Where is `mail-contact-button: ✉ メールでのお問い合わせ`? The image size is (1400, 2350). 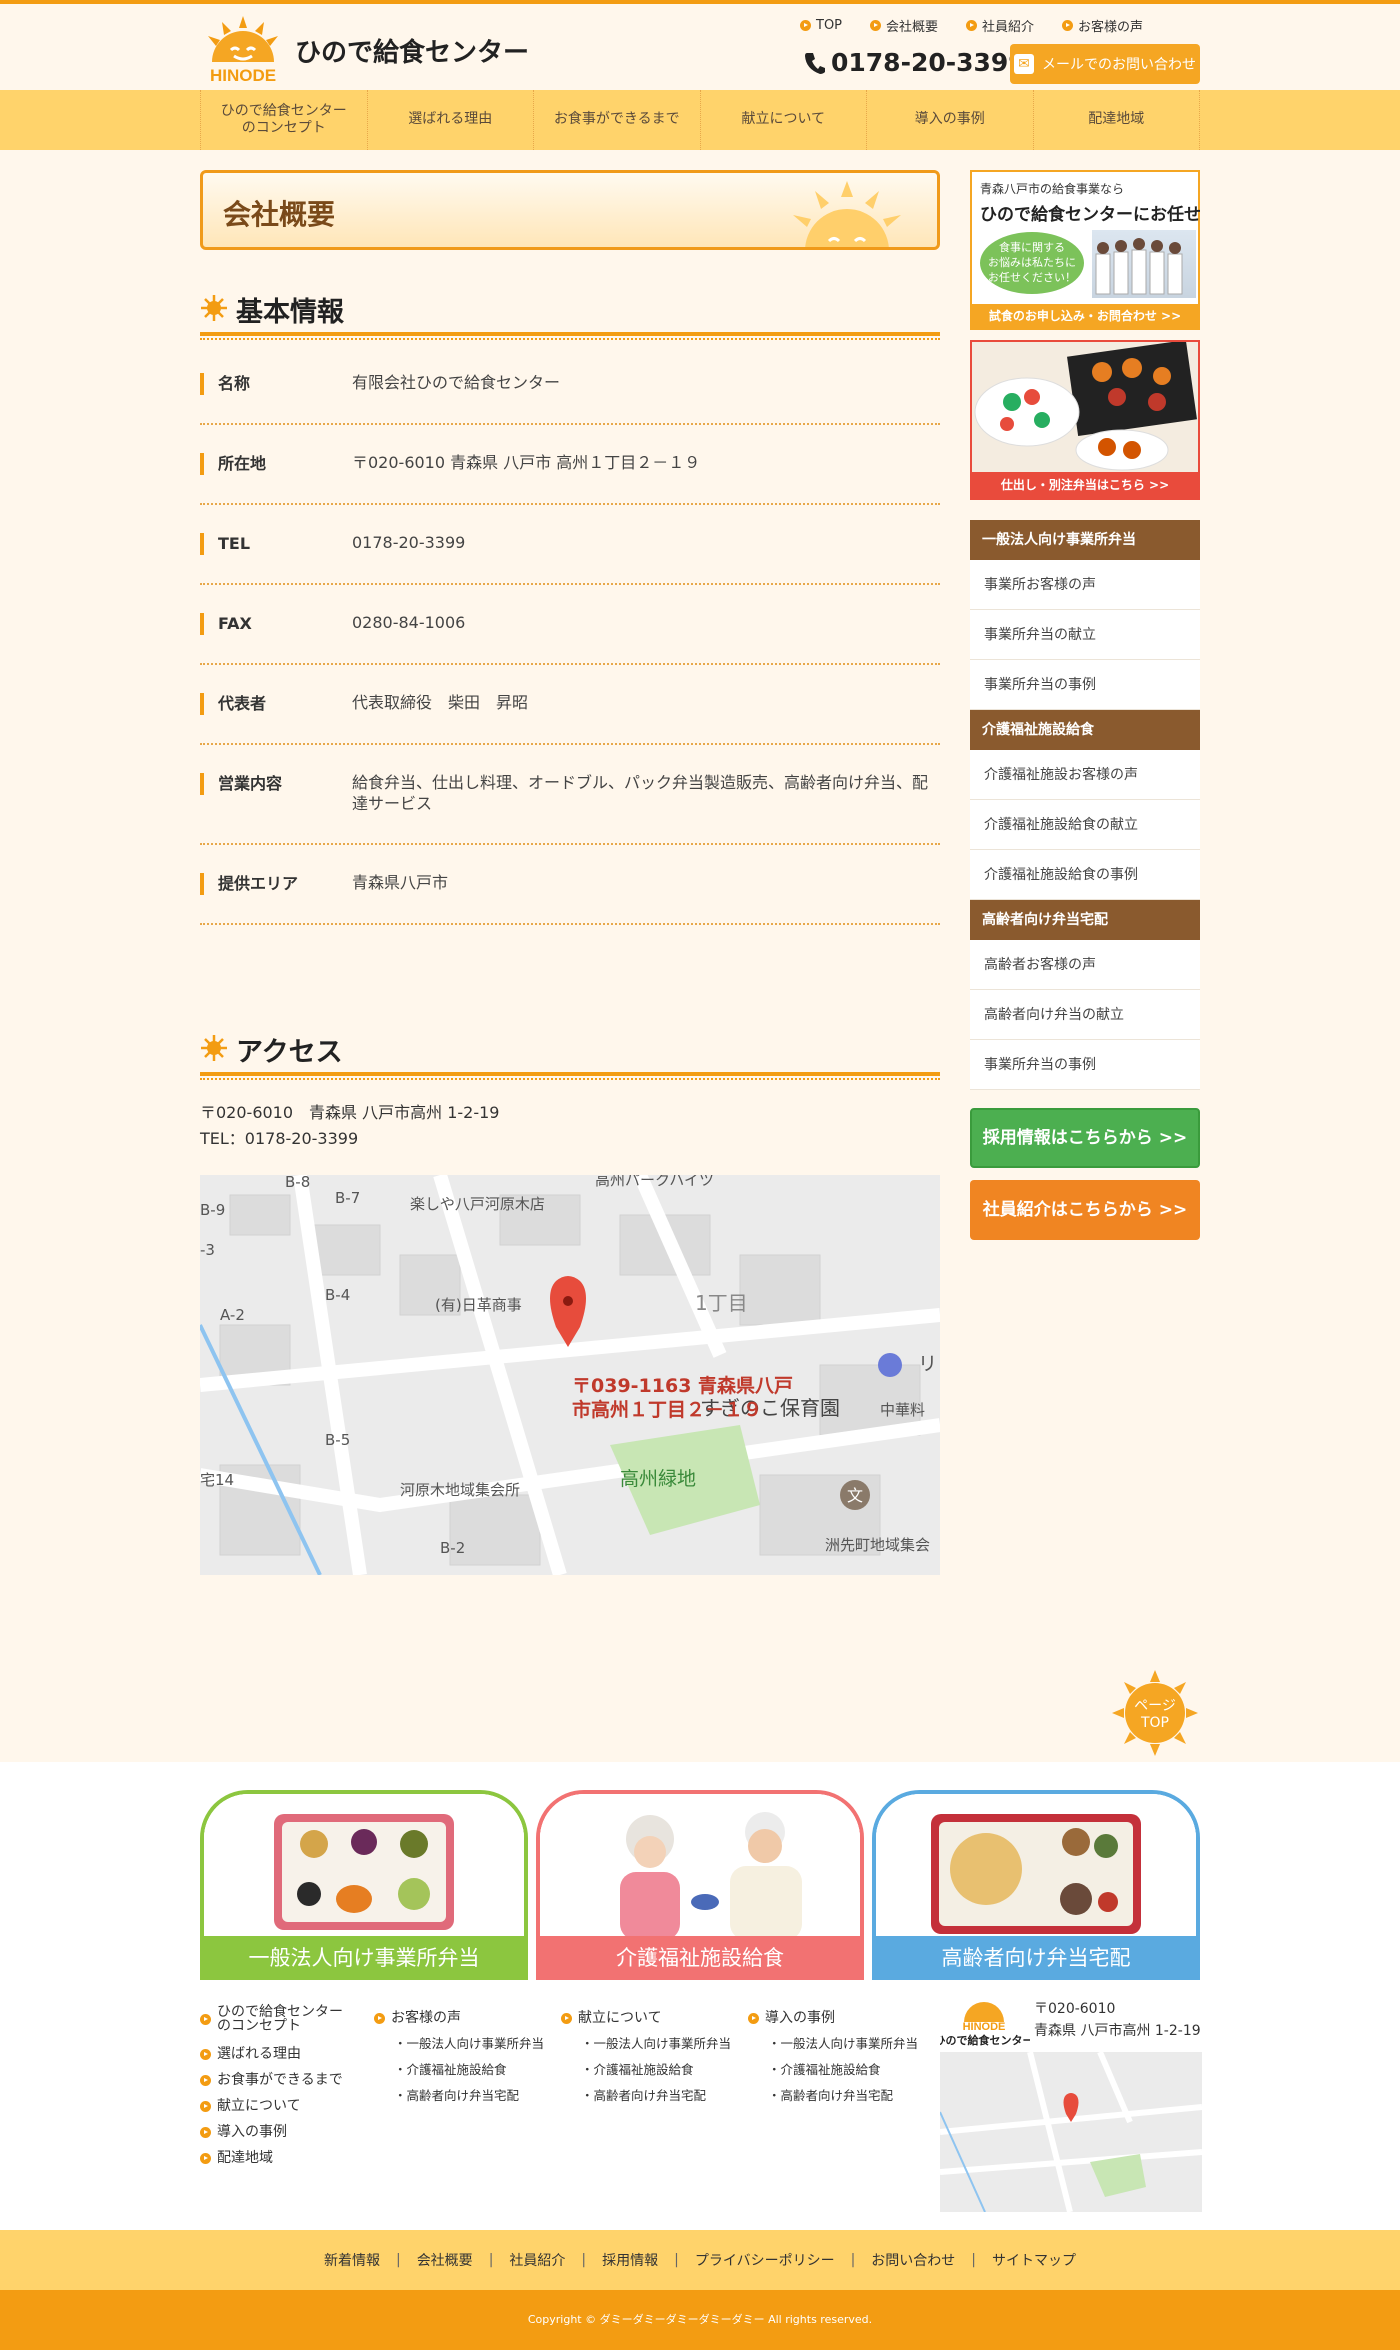 mail-contact-button: ✉ メールでのお問い合わせ is located at coordinates (1105, 64).